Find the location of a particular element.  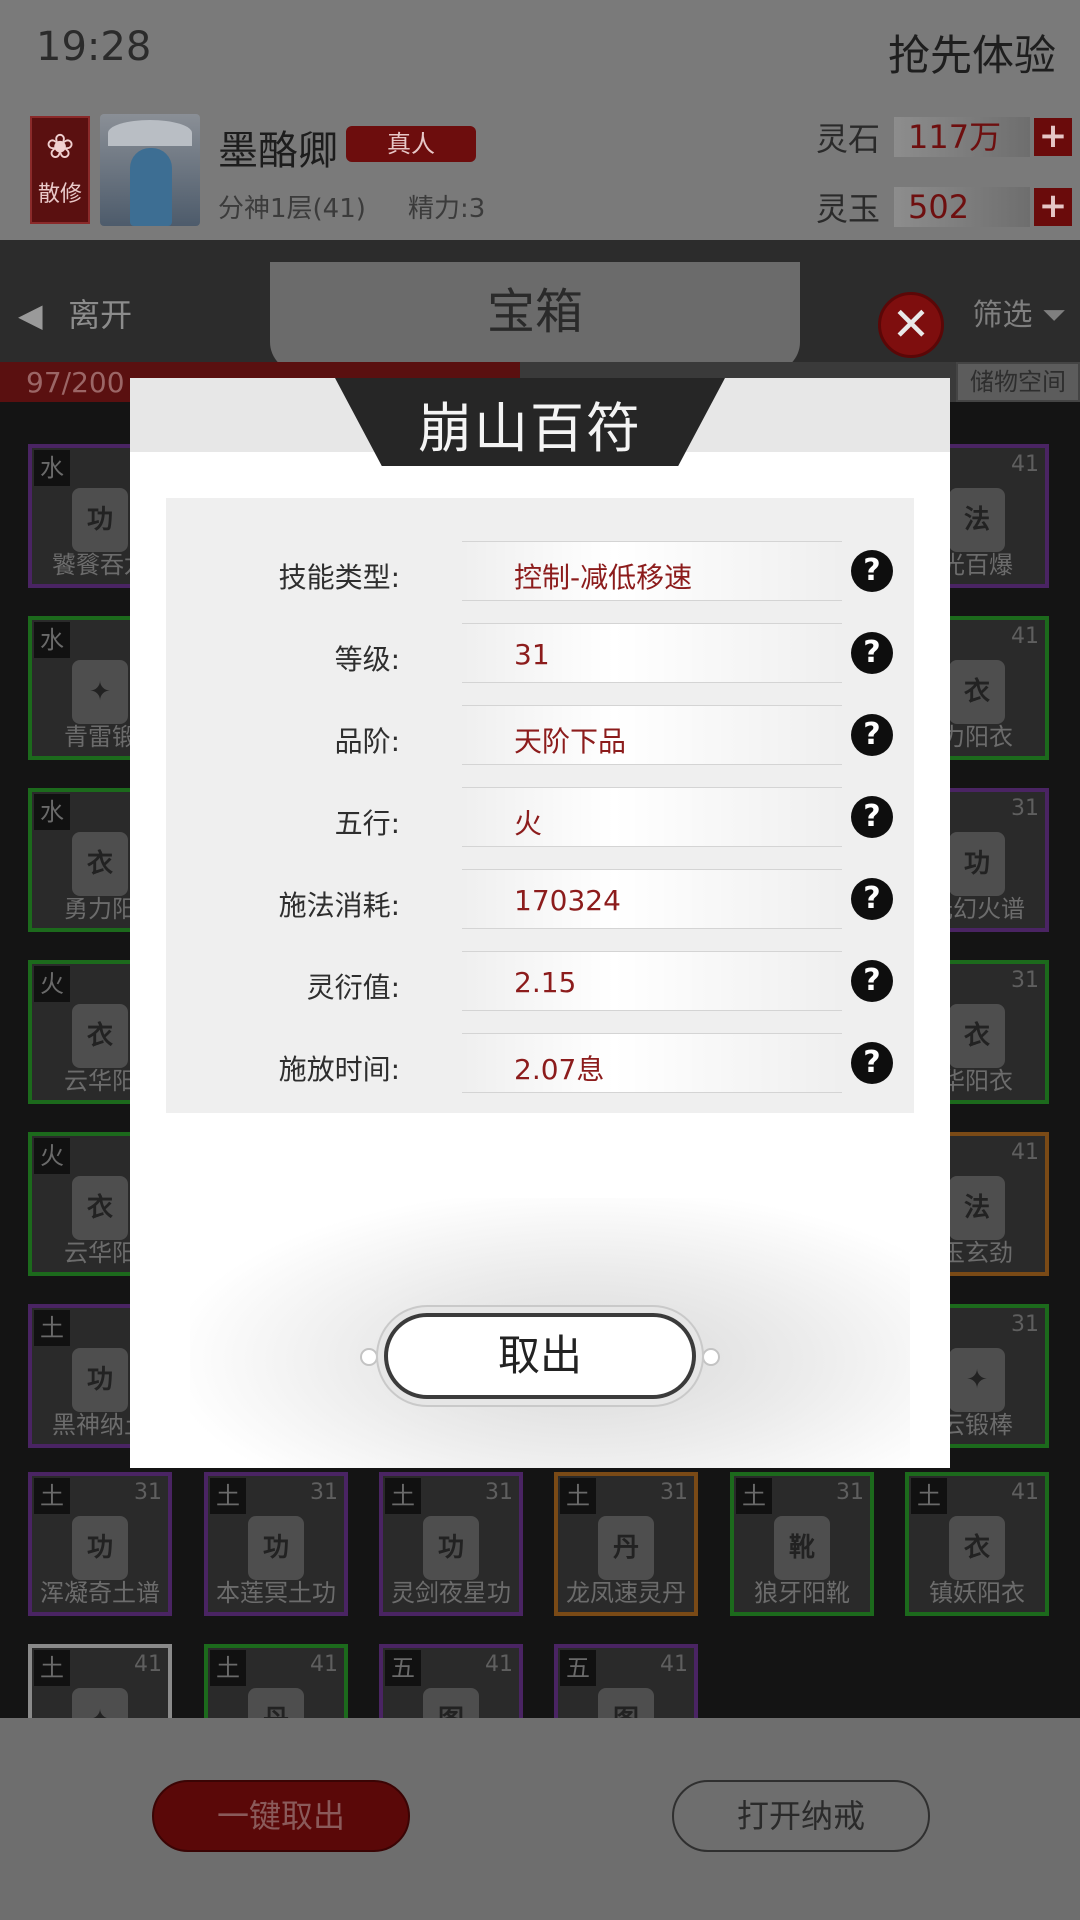

item-slot: 土 31 功本莲冥土功 is located at coordinates (276, 1544).